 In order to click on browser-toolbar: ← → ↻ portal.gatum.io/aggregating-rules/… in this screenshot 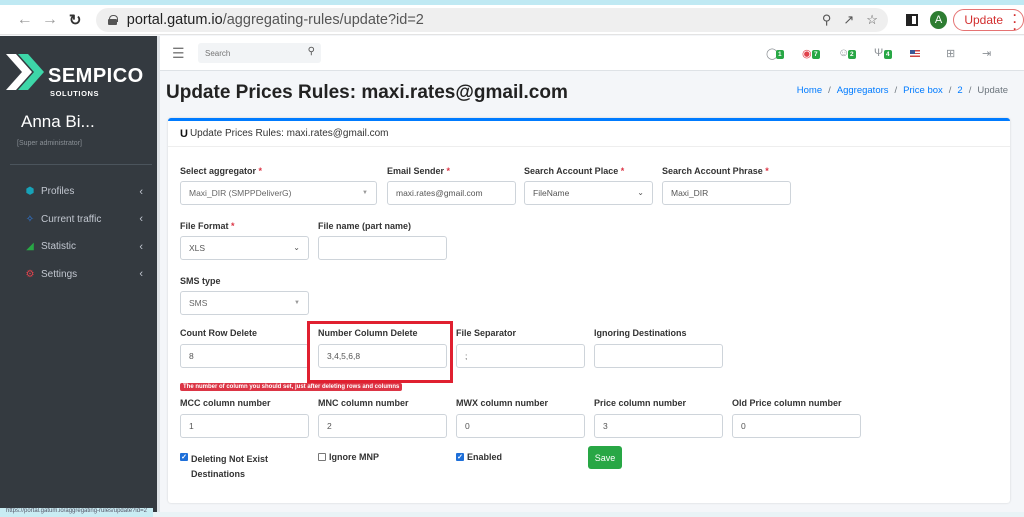, I will do `click(512, 20)`.